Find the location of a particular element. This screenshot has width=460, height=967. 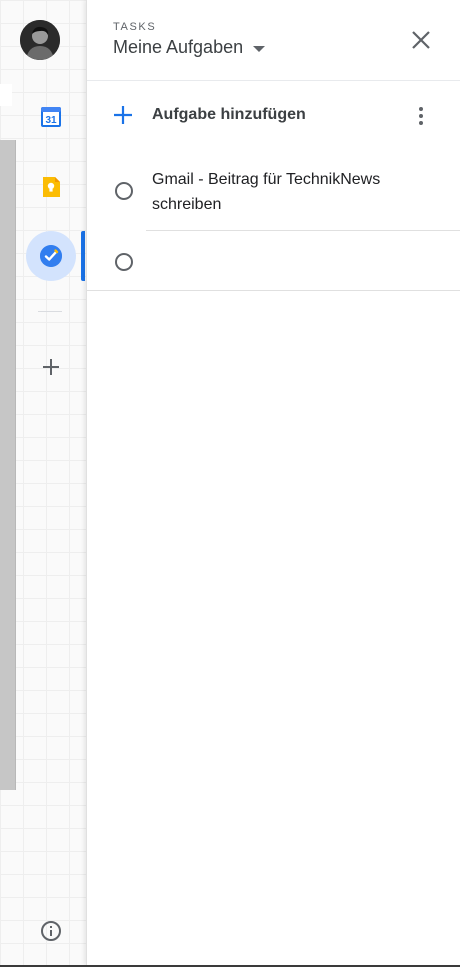

close-icon is located at coordinates (421, 40).